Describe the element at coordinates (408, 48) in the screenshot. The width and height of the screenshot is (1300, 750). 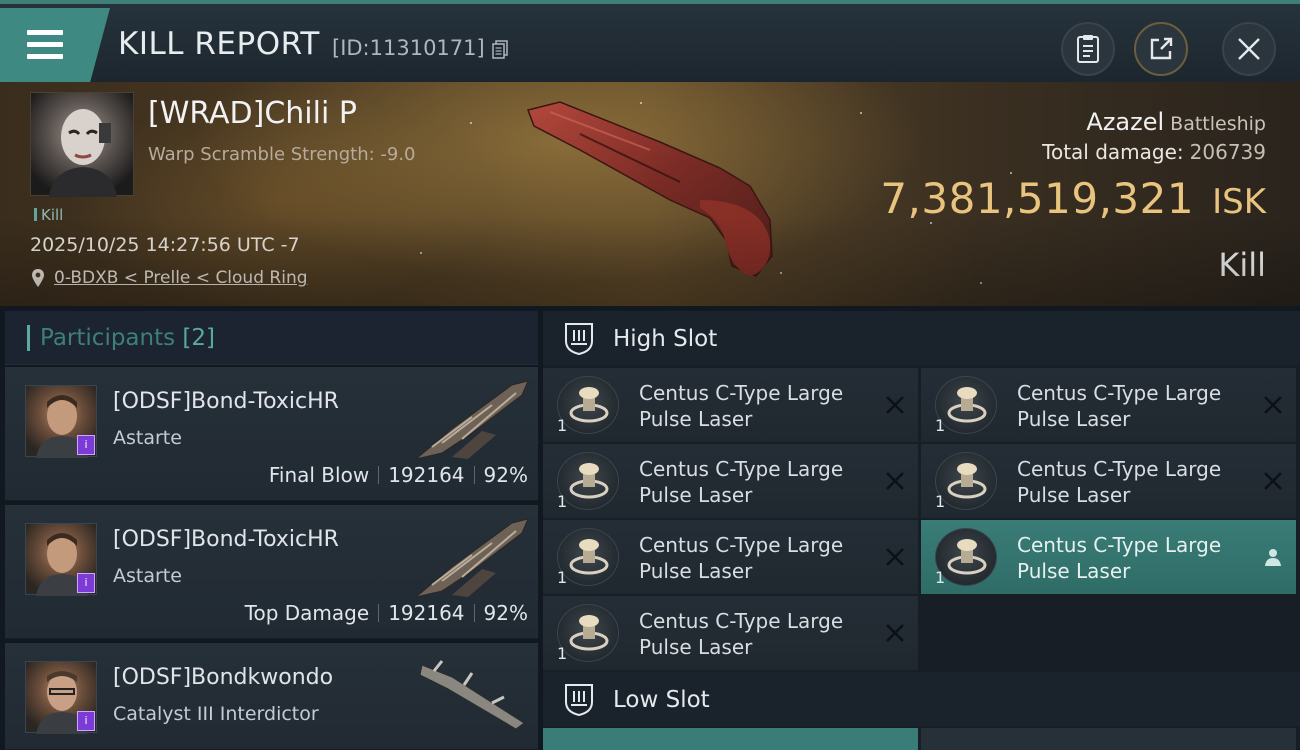
I see `report-id: [ID:11310171]` at that location.